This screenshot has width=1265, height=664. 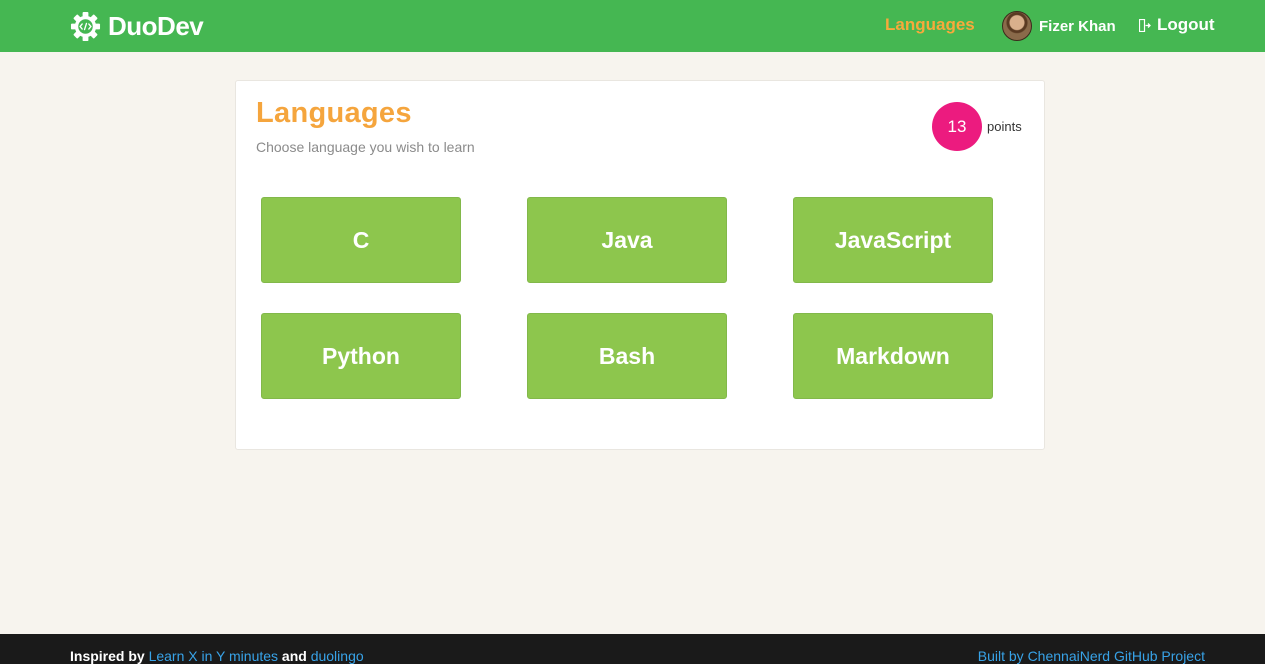 What do you see at coordinates (1077, 26) in the screenshot?
I see `user-name: Fizer Khan` at bounding box center [1077, 26].